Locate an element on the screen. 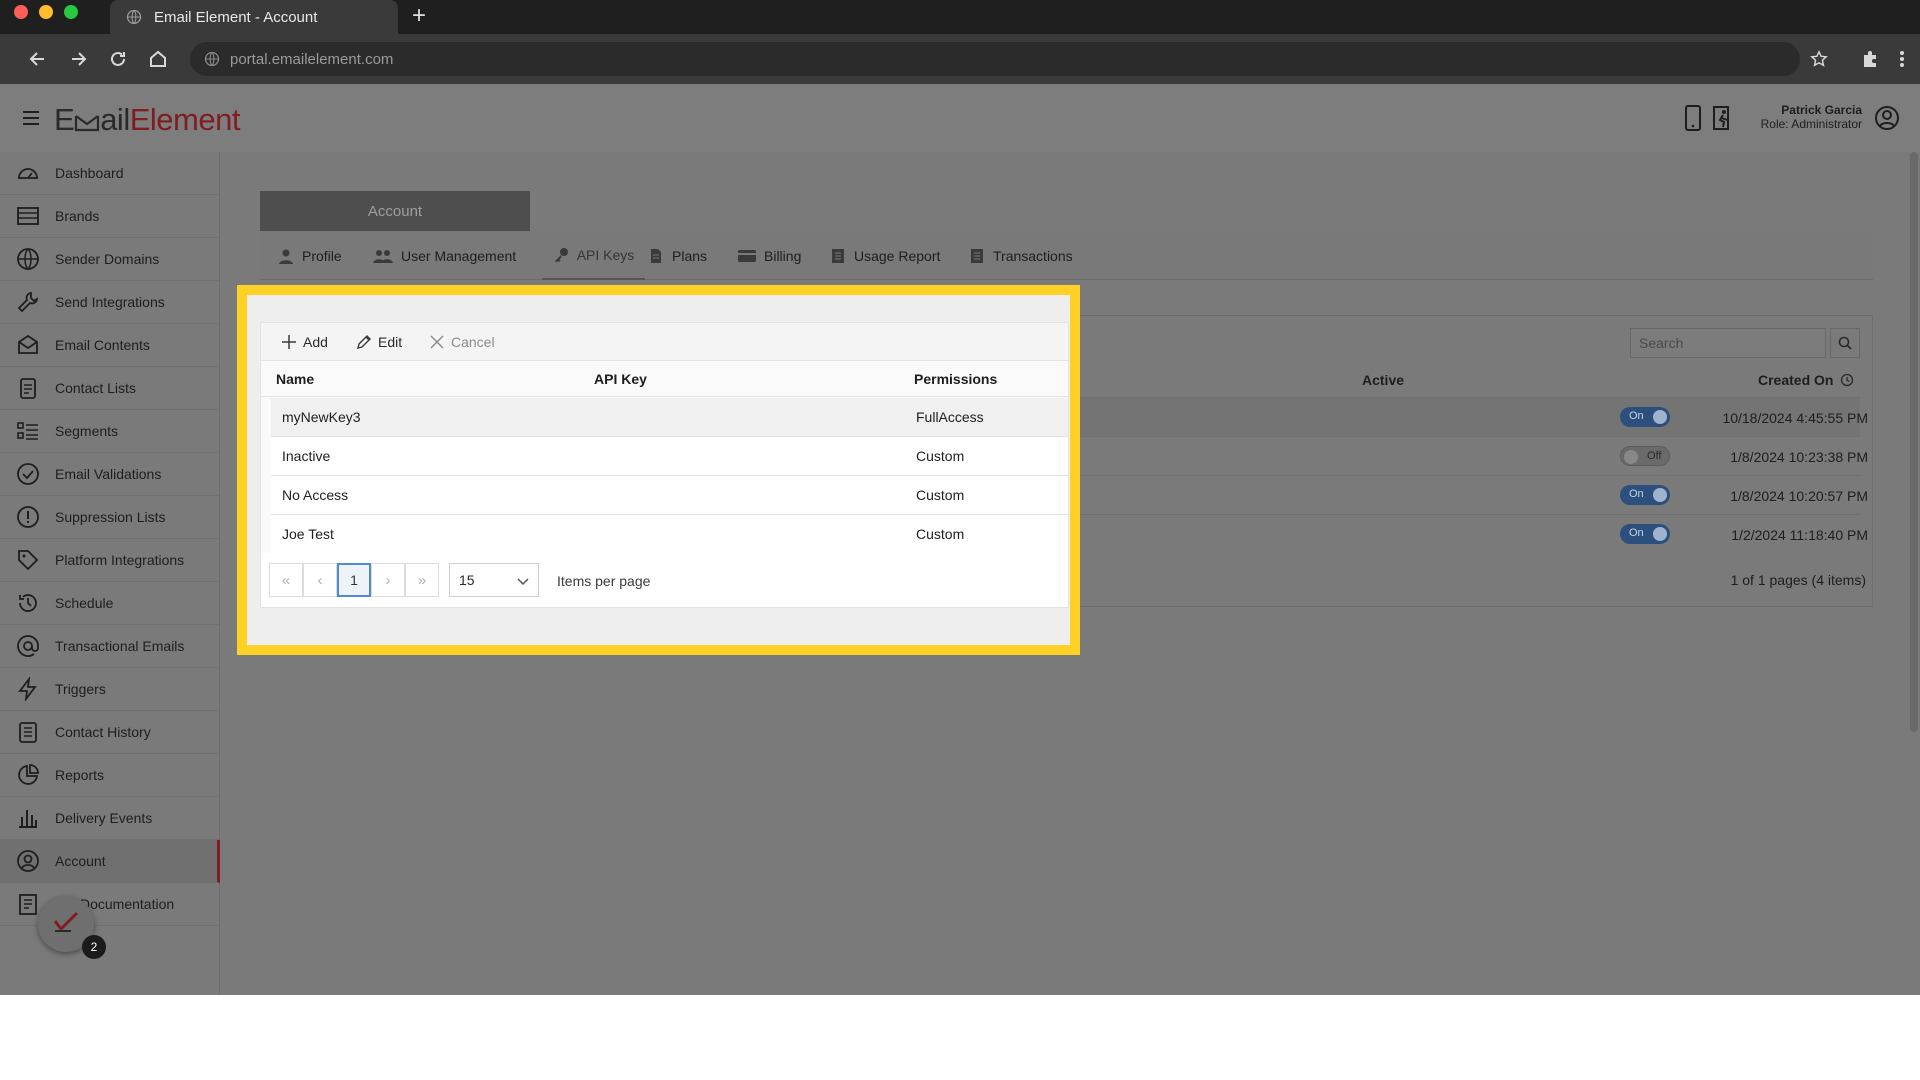  sidebar-item-documentation: Documentation is located at coordinates (110, 904).